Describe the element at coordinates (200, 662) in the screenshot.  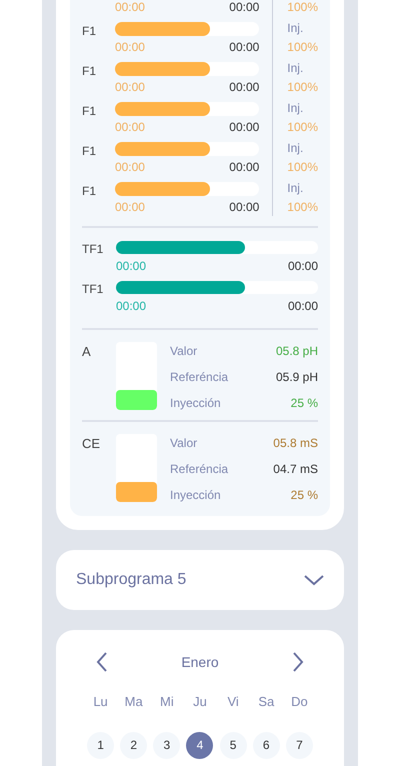
I see `month-title: Enero` at that location.